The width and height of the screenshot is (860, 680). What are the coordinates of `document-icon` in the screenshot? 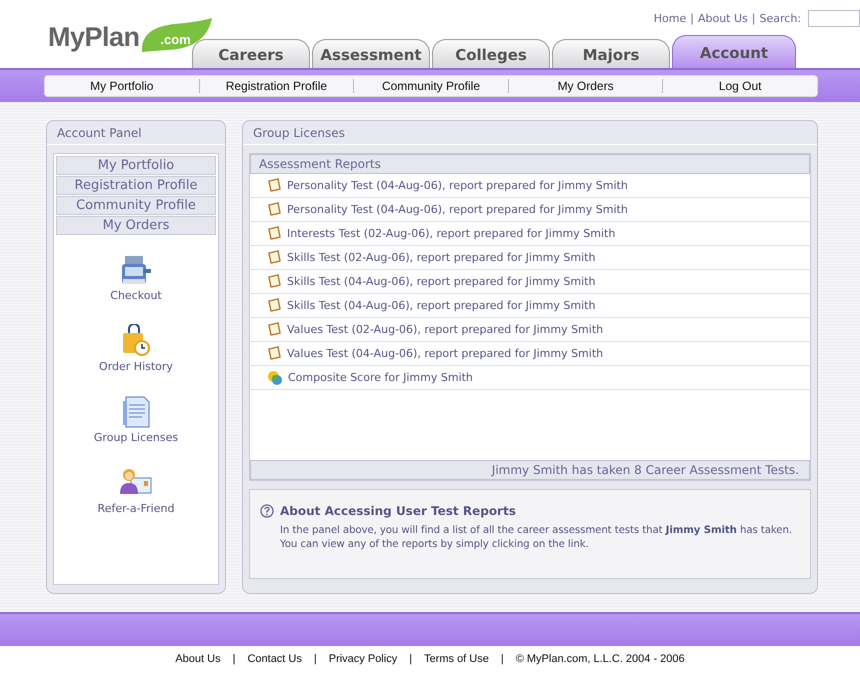 It's located at (136, 412).